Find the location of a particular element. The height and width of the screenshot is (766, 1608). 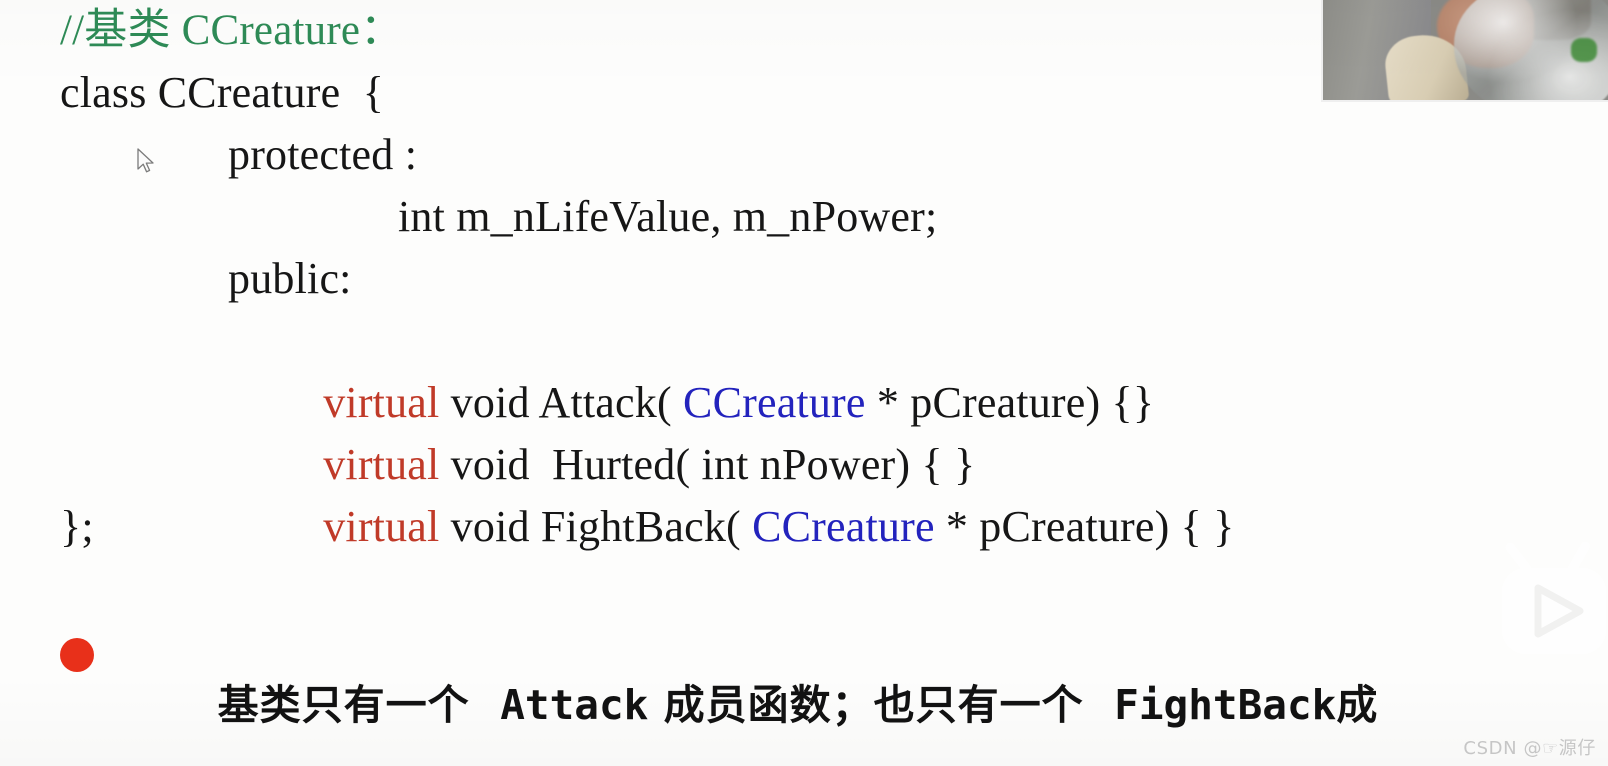

fightback-signature-tail: * pCreature) { } is located at coordinates (1084, 526).